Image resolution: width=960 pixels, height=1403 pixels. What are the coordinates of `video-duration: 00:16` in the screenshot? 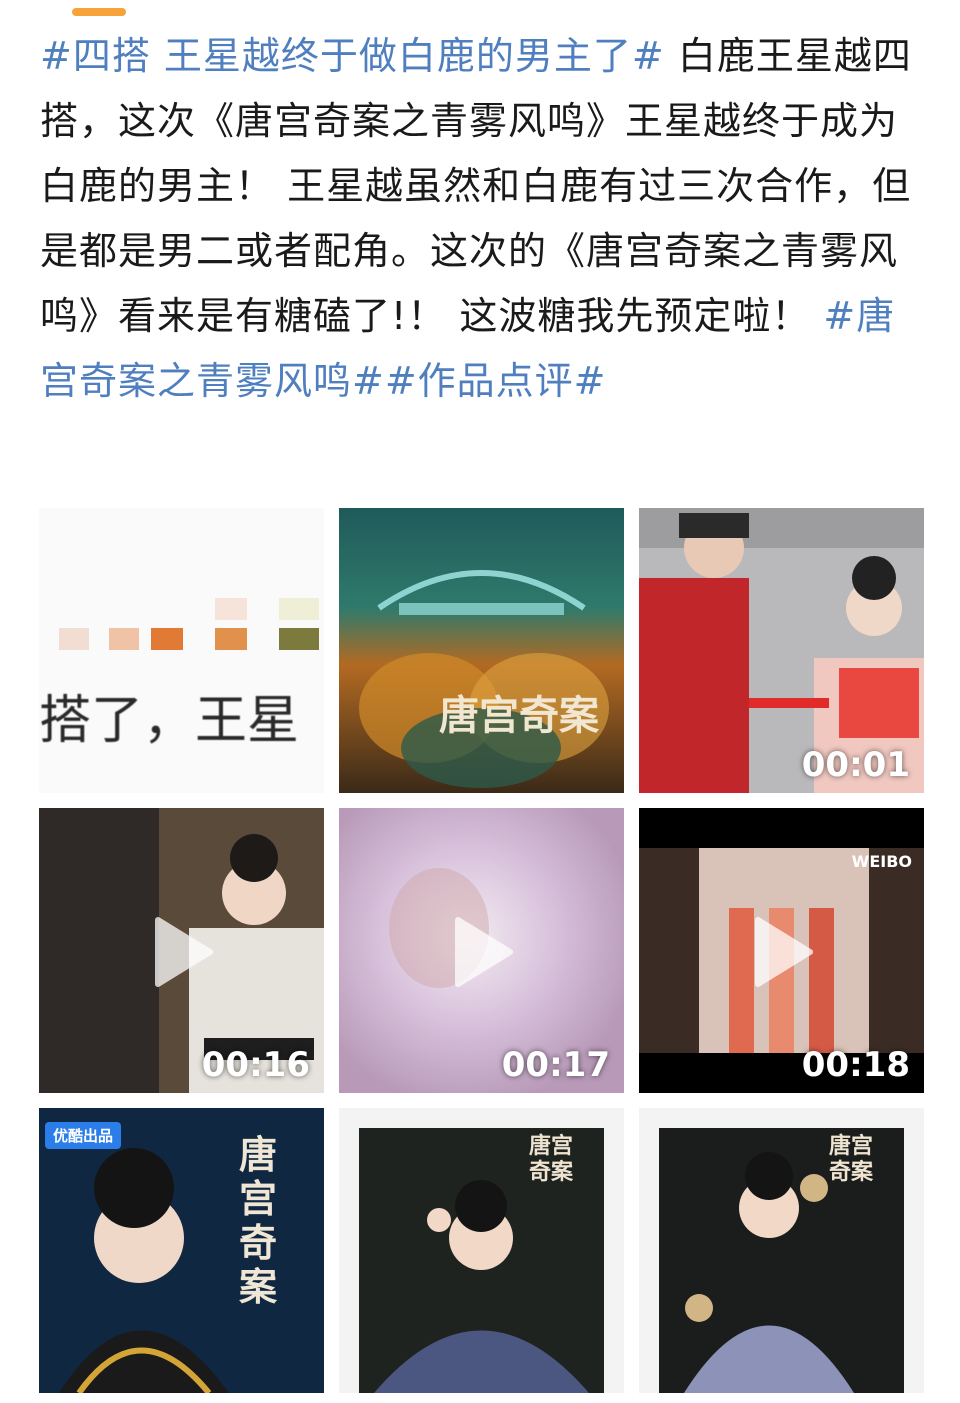 It's located at (255, 1065).